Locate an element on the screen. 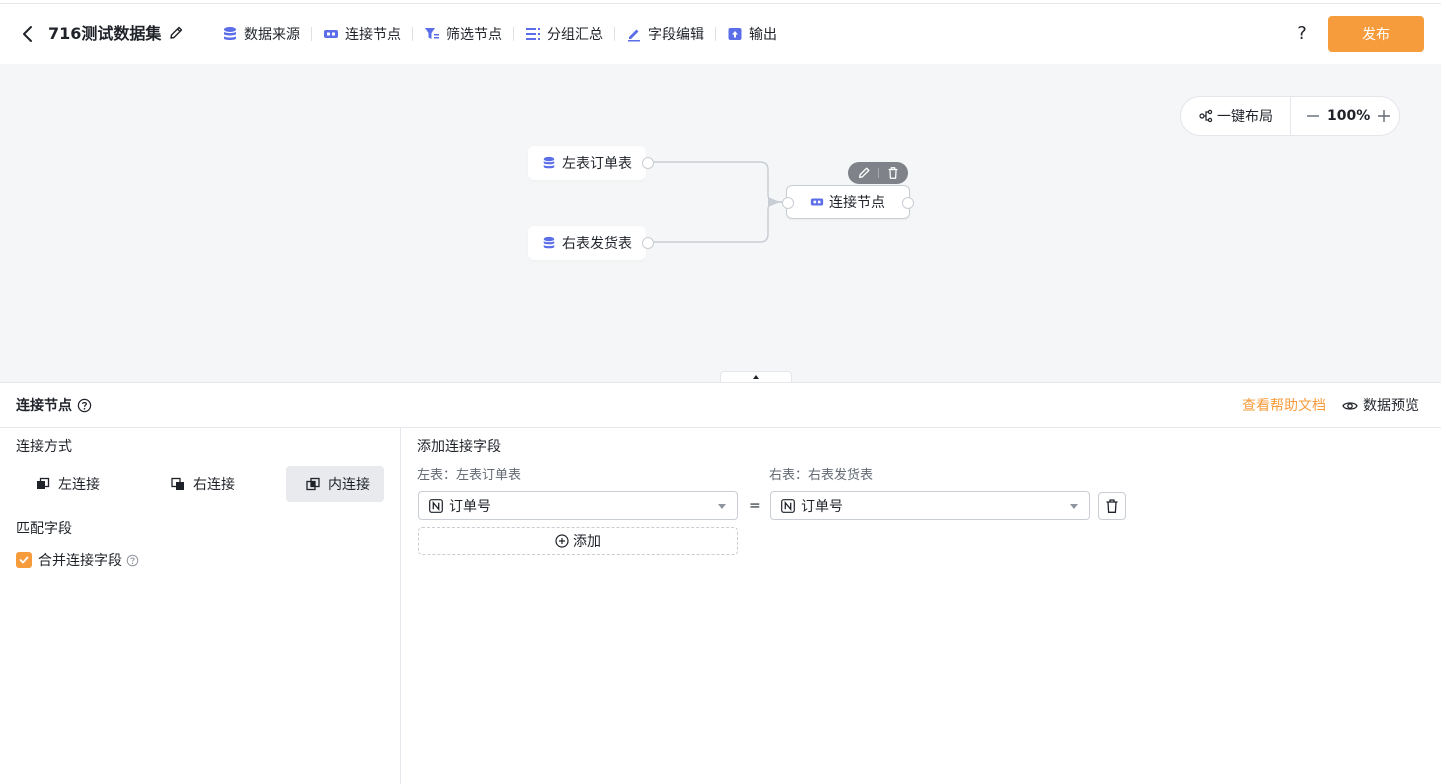 The image size is (1441, 784). node-left-table: 左表订单表 is located at coordinates (587, 163).